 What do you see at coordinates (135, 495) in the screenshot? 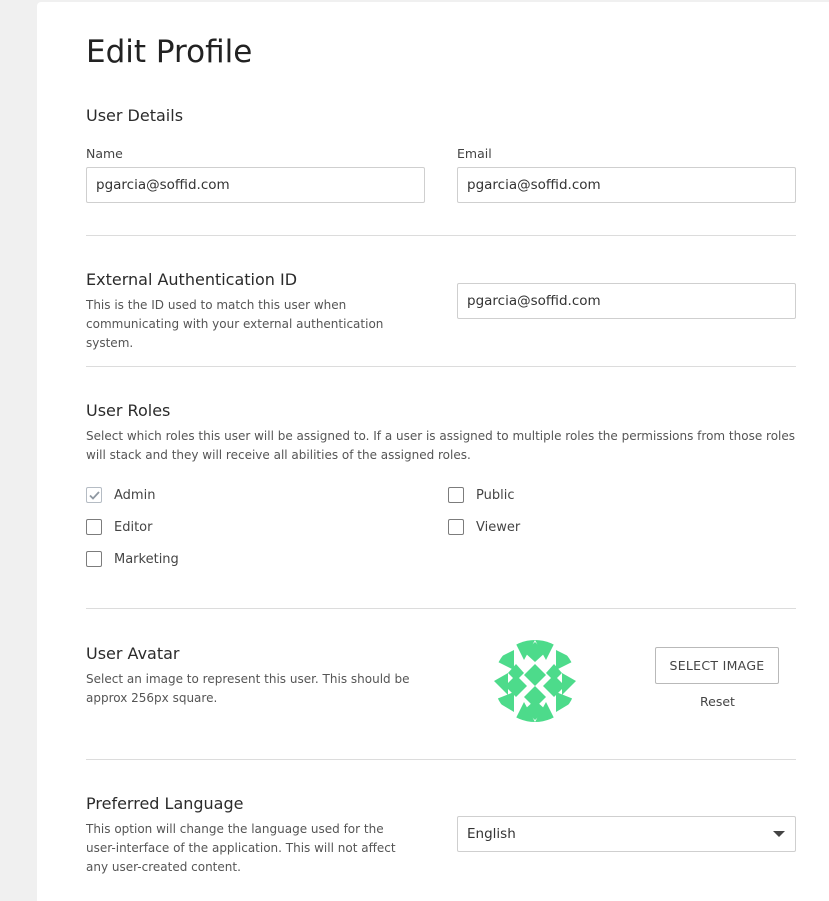
I see `role-admin-label: Admin` at bounding box center [135, 495].